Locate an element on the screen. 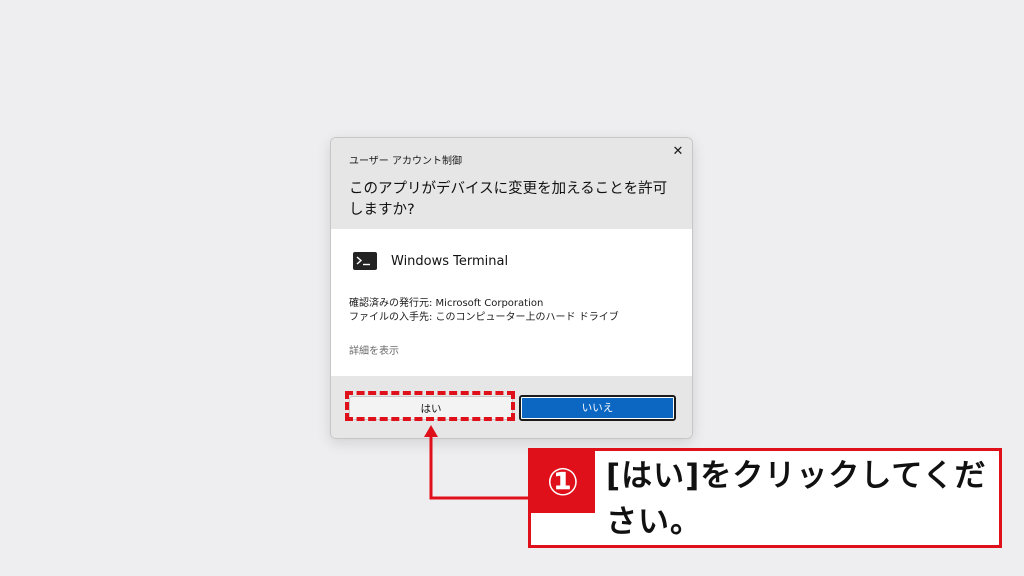 The width and height of the screenshot is (1024, 576). step-number-badge: ① is located at coordinates (563, 482).